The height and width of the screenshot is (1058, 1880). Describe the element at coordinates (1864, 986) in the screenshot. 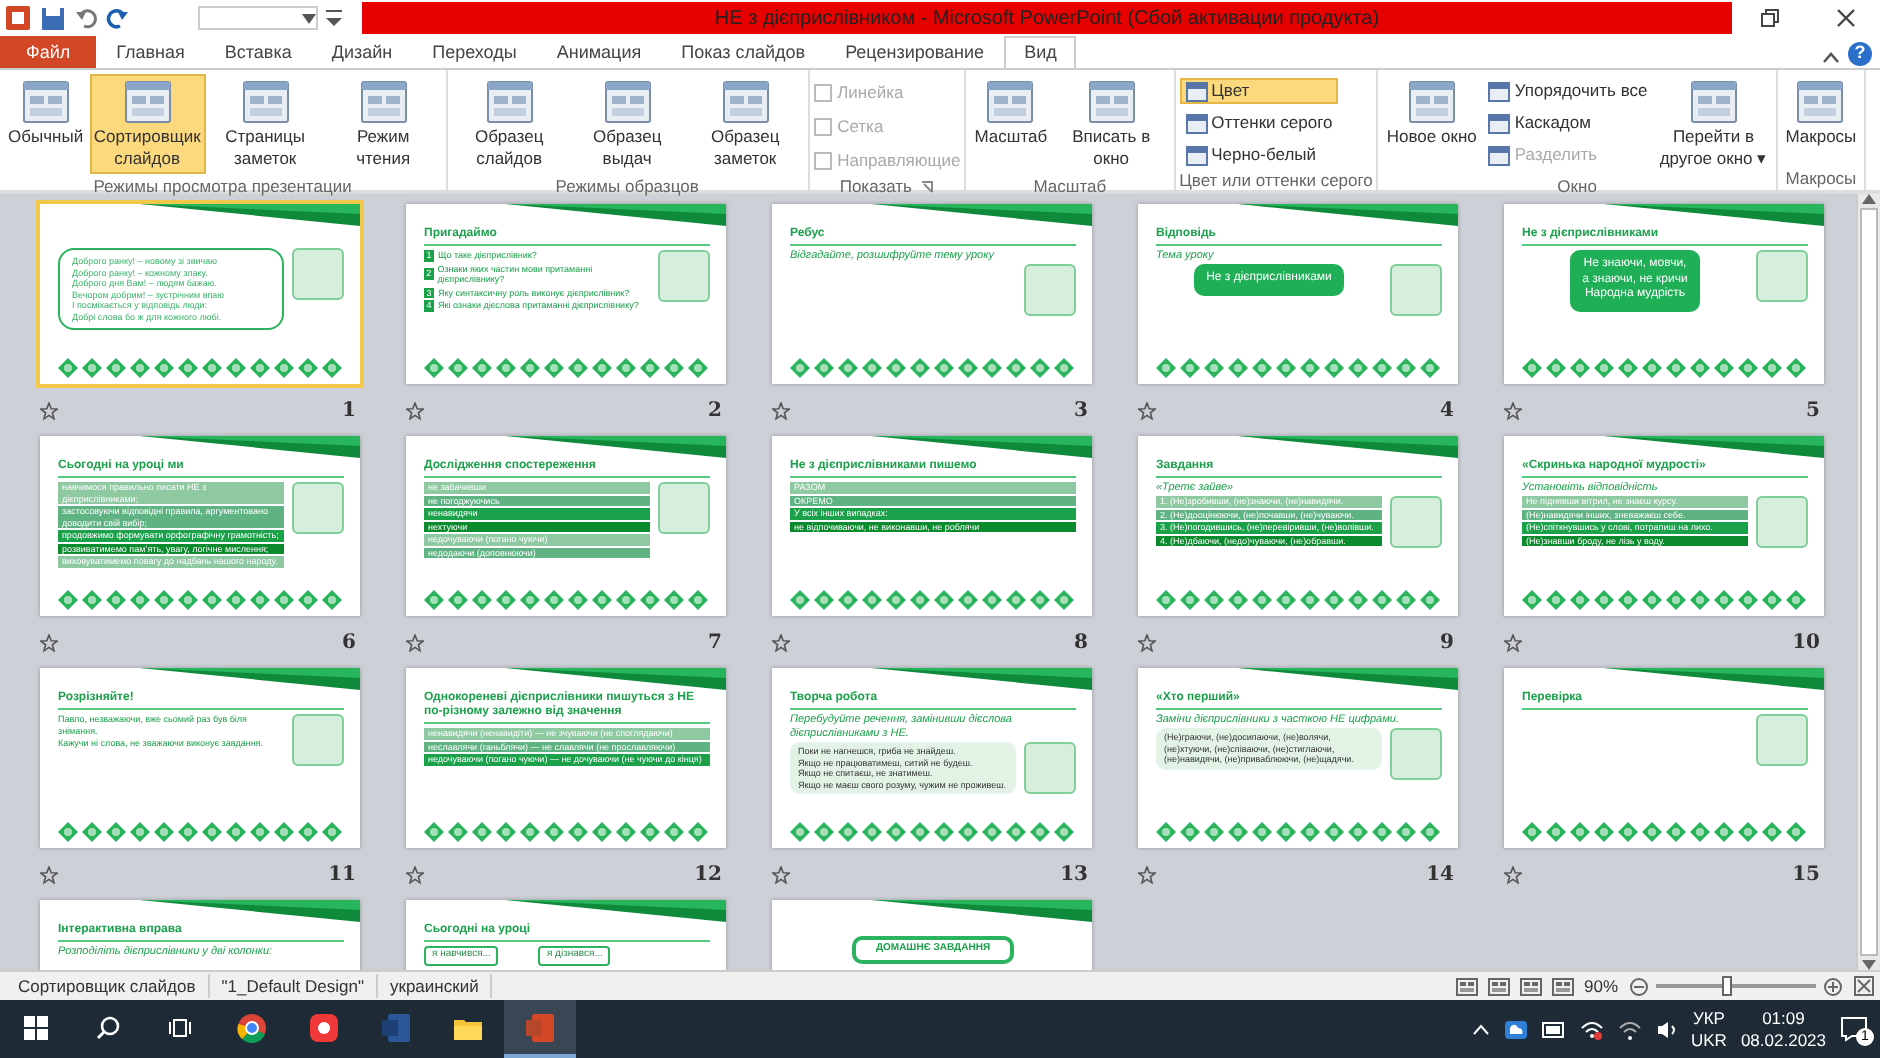

I see `fit-window-icon` at that location.